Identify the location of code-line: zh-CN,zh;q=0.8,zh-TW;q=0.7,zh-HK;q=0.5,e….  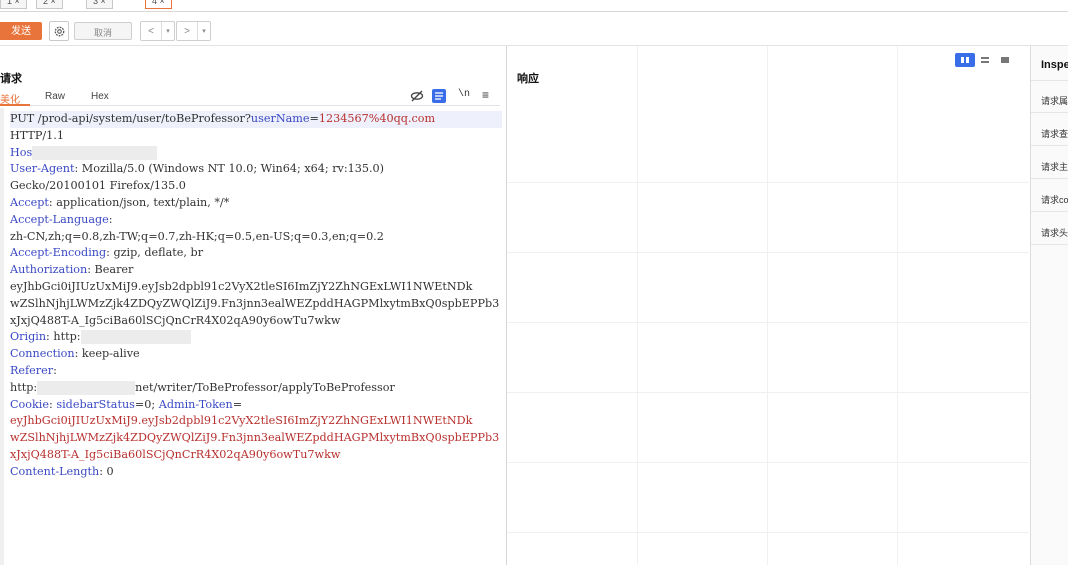
(256, 237).